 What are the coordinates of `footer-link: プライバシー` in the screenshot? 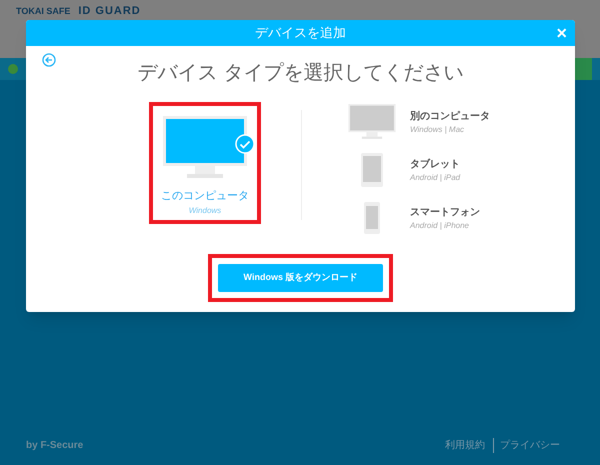 It's located at (526, 445).